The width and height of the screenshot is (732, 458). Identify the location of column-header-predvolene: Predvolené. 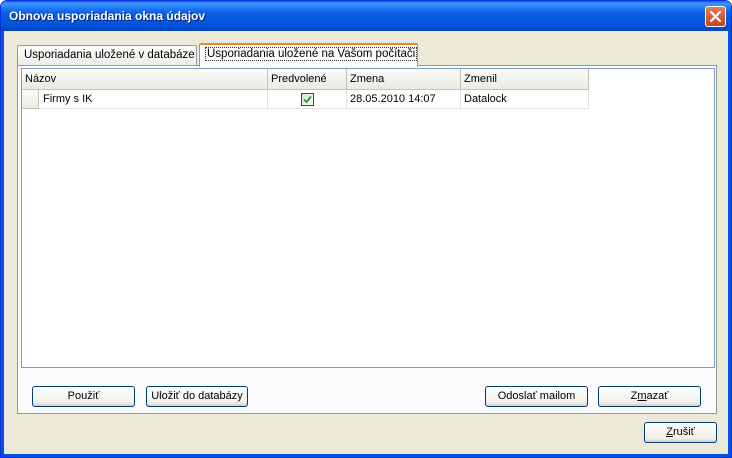
(307, 79).